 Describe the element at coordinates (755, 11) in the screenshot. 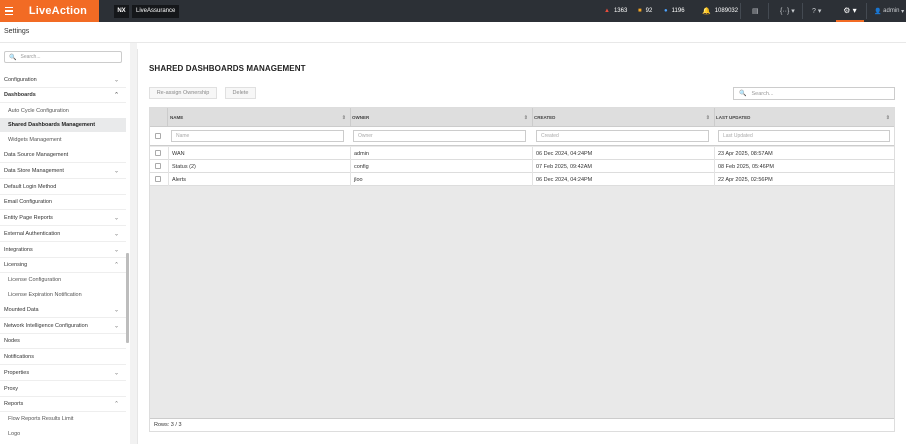

I see `chat-icon: ▤` at that location.